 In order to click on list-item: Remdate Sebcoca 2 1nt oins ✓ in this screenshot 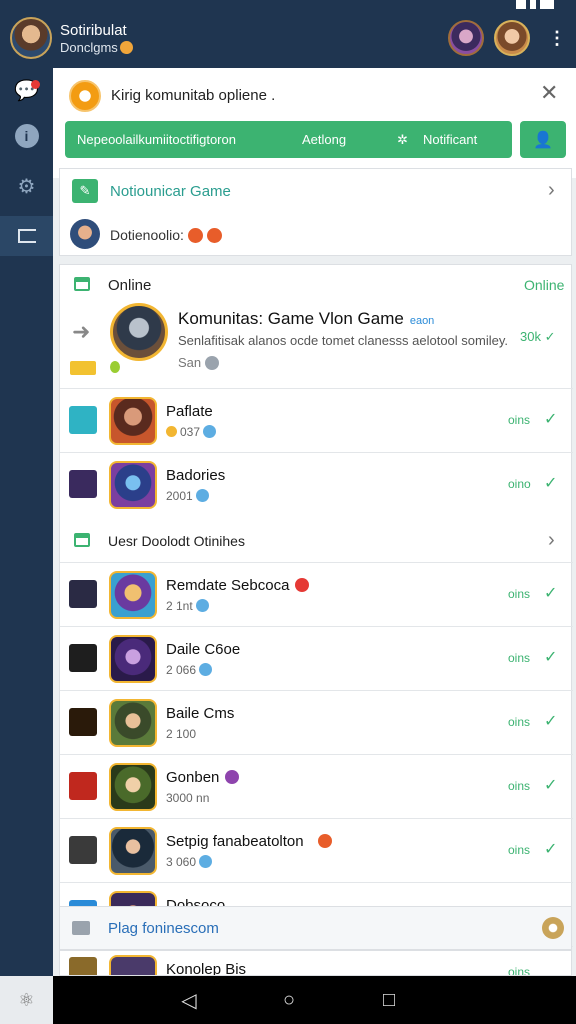, I will do `click(316, 595)`.